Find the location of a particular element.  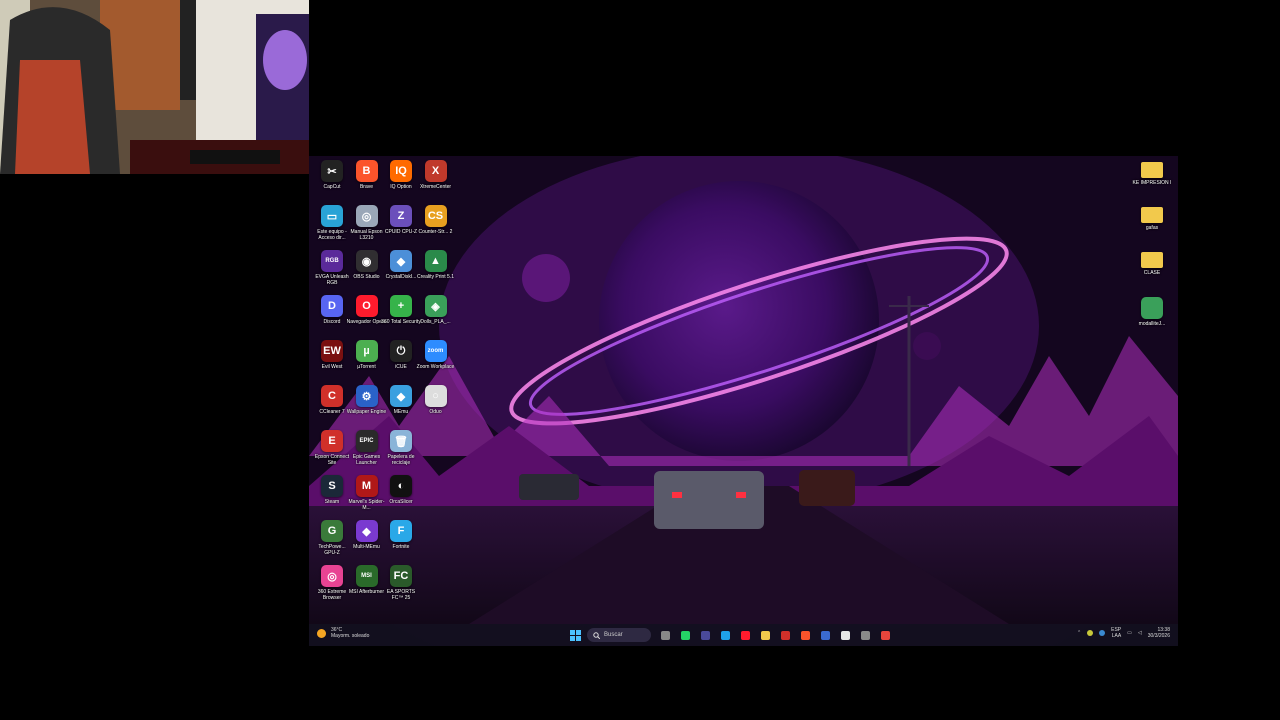

desktop-icon: CS Counter-Str... 2 is located at coordinates (436, 220).